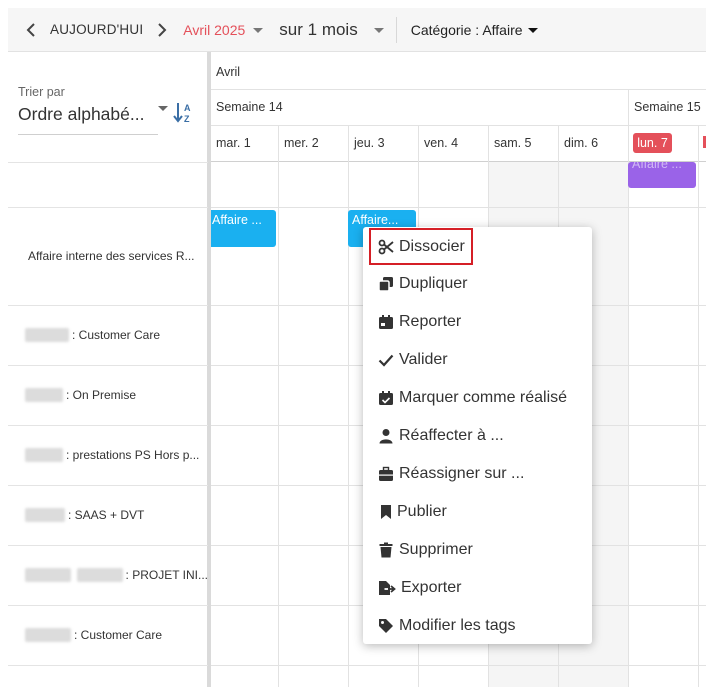 This screenshot has height=687, width=706. Describe the element at coordinates (249, 107) in the screenshot. I see `week-header: Semaine 14` at that location.